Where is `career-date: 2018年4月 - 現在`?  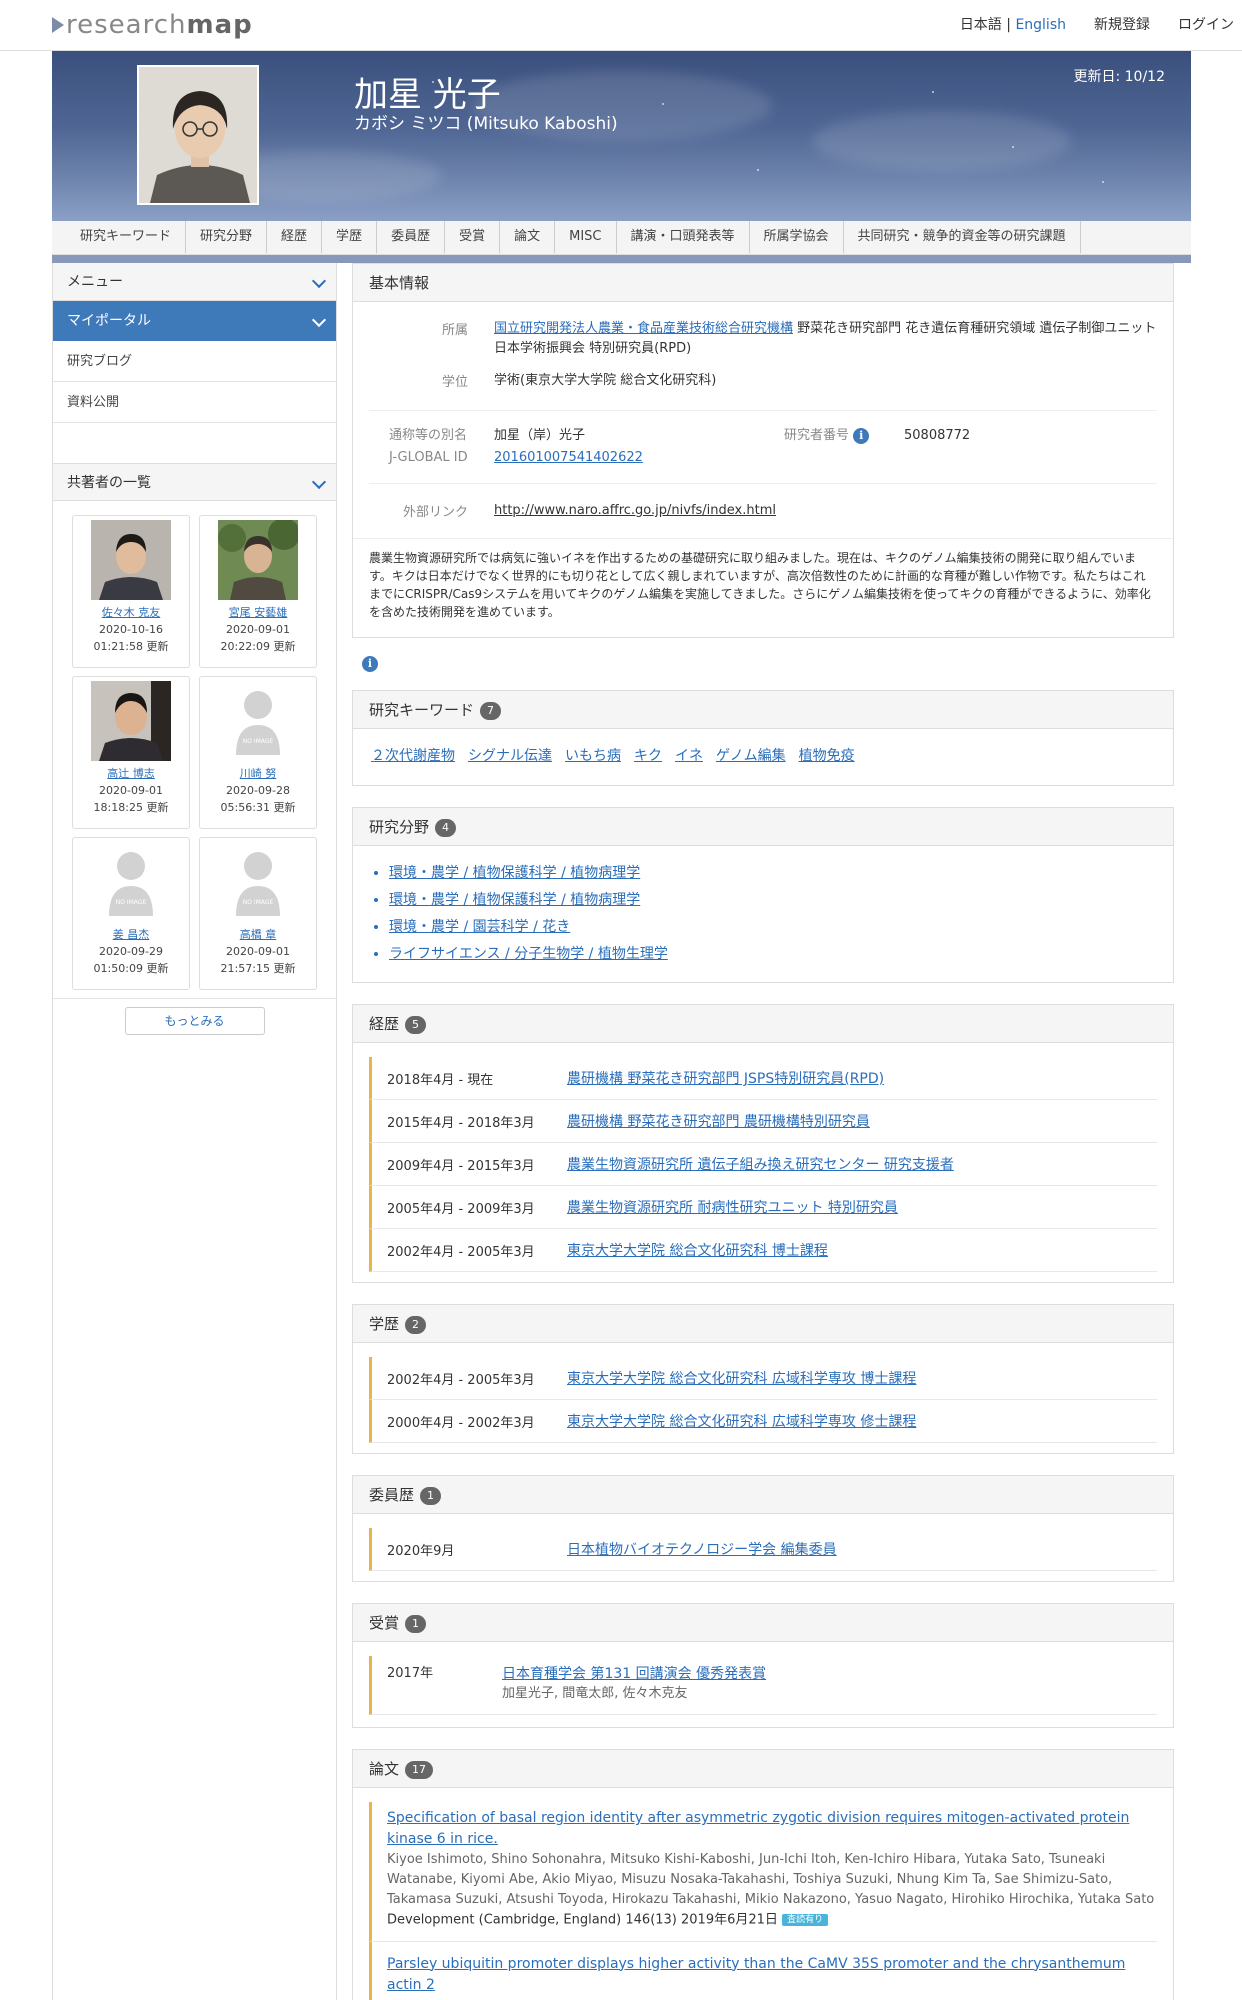
career-date: 2018年4月 - 現在 is located at coordinates (440, 1080).